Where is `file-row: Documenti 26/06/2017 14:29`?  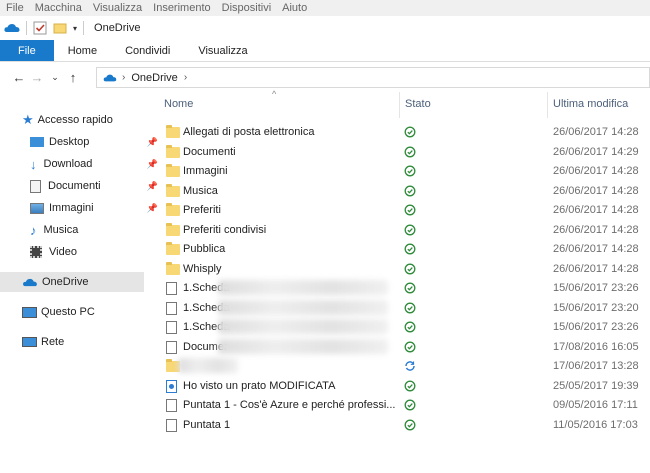
file-row: Documenti 26/06/2017 14:29 is located at coordinates (399, 153).